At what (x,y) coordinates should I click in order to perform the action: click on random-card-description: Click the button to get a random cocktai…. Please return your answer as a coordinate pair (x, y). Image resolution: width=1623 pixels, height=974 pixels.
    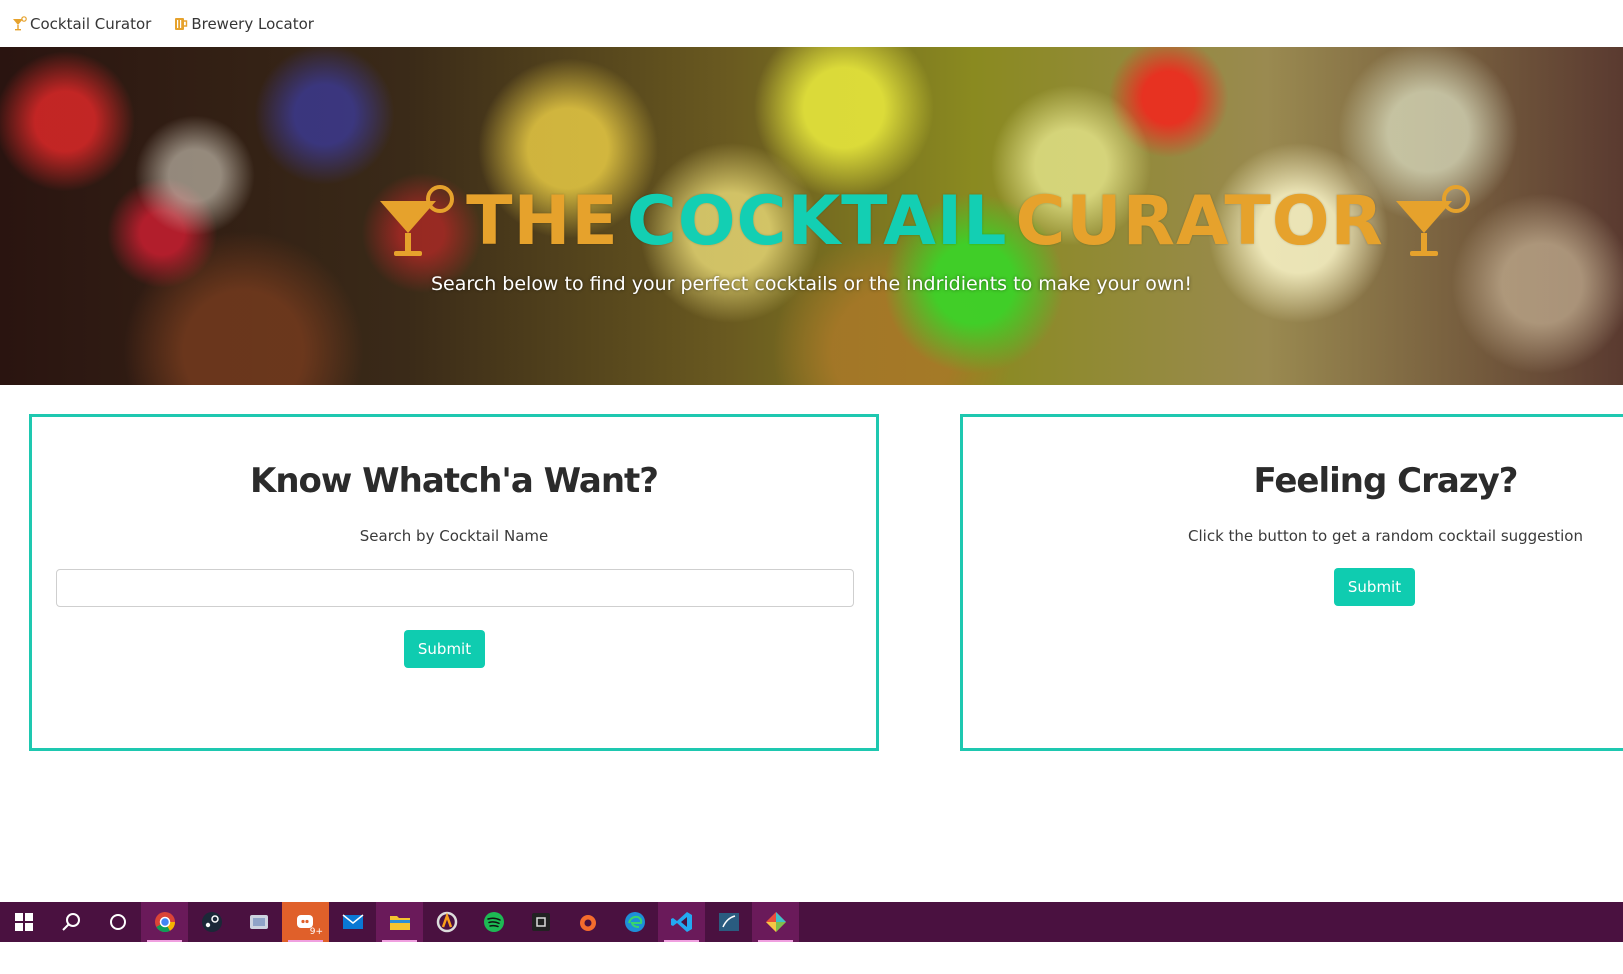
    Looking at the image, I should click on (1385, 536).